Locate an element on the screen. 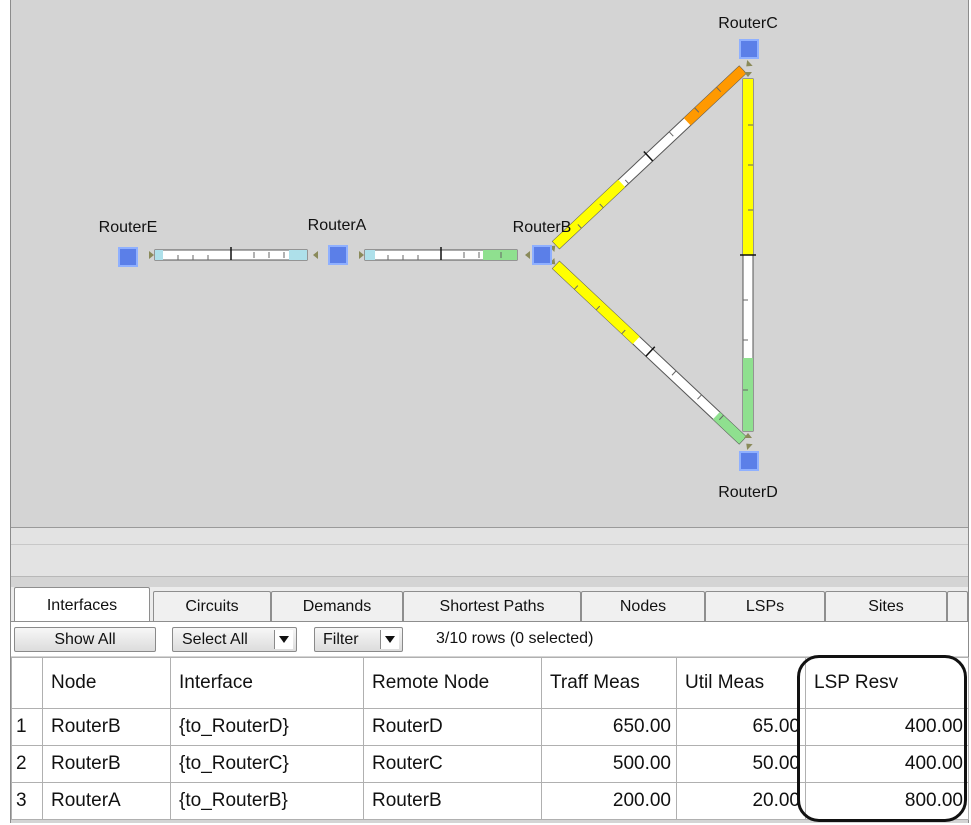 This screenshot has width=971, height=825. tab-sites: Sites is located at coordinates (886, 606).